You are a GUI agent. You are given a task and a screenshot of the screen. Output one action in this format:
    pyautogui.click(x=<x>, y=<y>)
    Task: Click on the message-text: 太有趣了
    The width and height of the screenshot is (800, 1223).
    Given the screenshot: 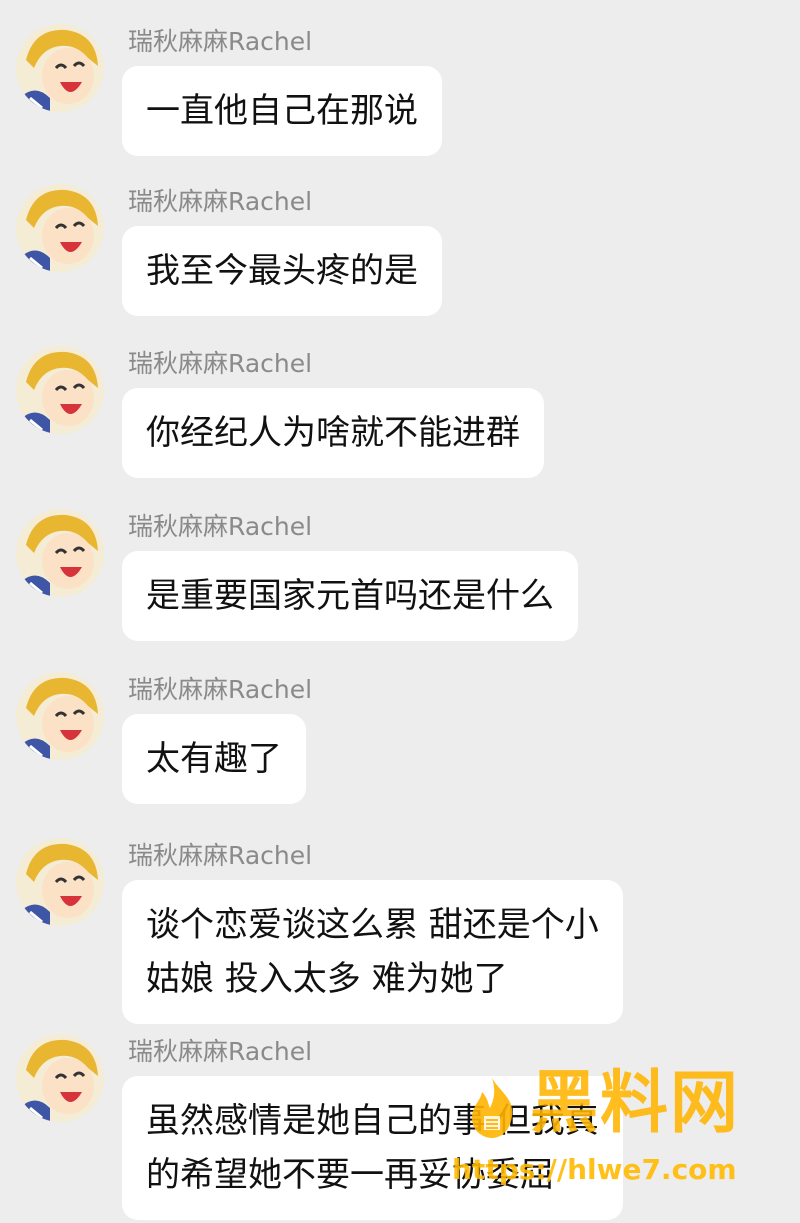 What is the action you would take?
    pyautogui.click(x=214, y=759)
    